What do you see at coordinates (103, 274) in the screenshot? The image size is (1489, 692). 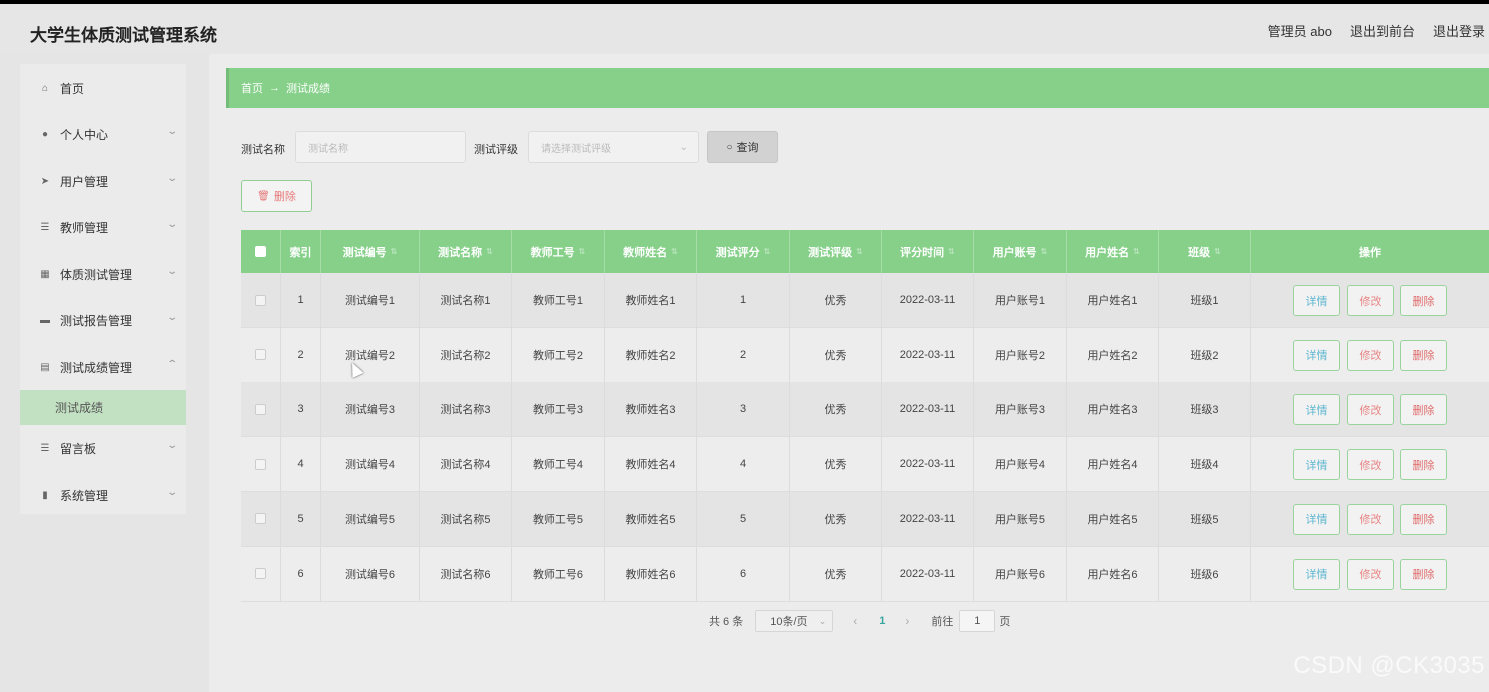 I see `sidebar-item-fitness-tests: ▦ 体质测试管理 ⌄` at bounding box center [103, 274].